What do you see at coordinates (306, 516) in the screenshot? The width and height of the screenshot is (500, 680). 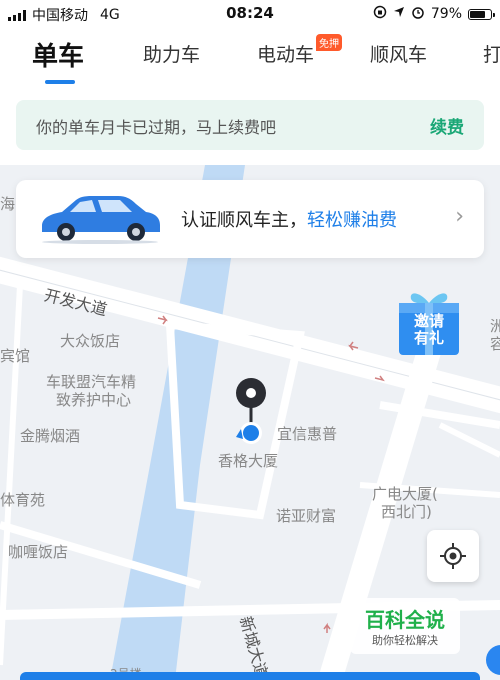 I see `map-label-nuoya: 诺亚财富` at bounding box center [306, 516].